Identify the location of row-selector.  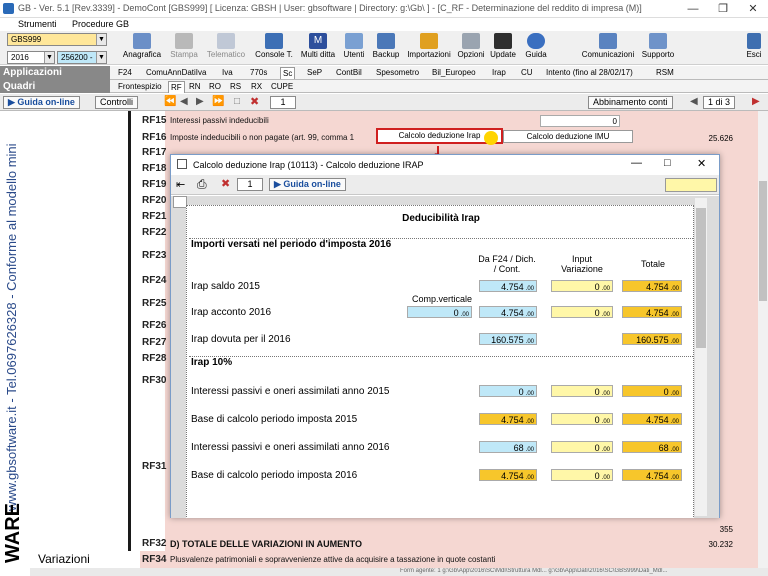
(180, 202).